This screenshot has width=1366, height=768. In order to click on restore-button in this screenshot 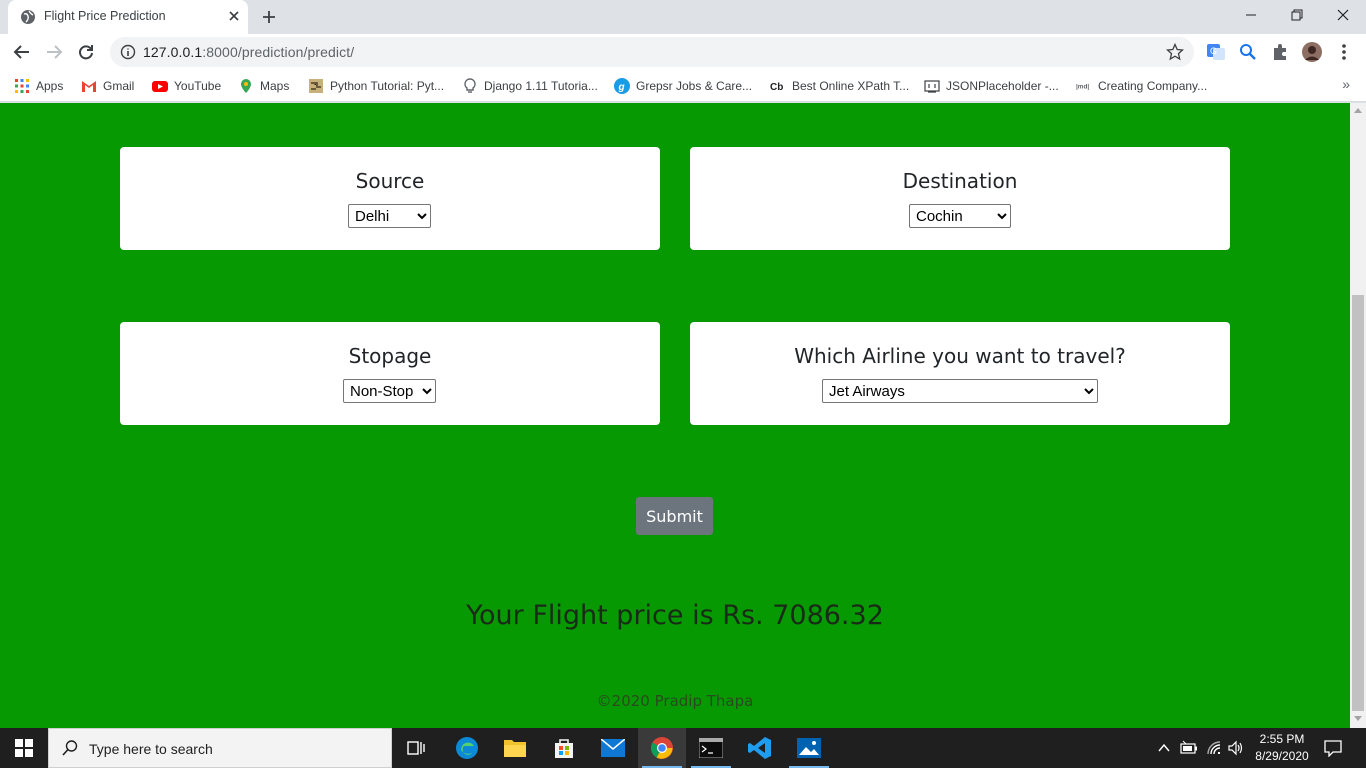, I will do `click(1297, 15)`.